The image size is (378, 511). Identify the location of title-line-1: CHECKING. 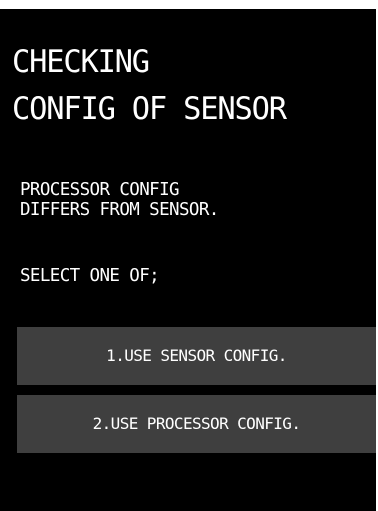
(81, 62).